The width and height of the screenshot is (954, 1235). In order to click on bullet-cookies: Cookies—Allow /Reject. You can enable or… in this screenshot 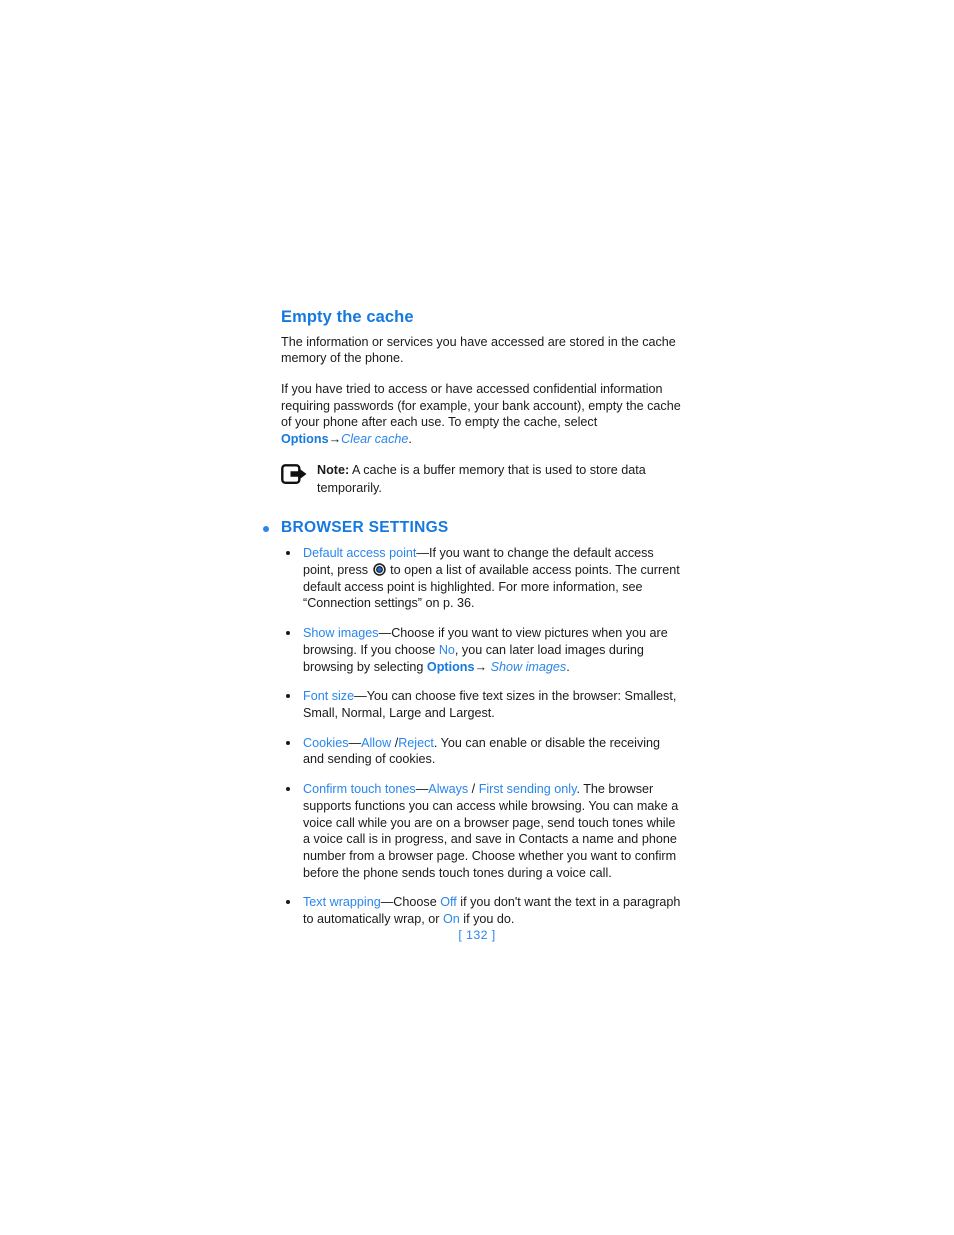, I will do `click(481, 751)`.